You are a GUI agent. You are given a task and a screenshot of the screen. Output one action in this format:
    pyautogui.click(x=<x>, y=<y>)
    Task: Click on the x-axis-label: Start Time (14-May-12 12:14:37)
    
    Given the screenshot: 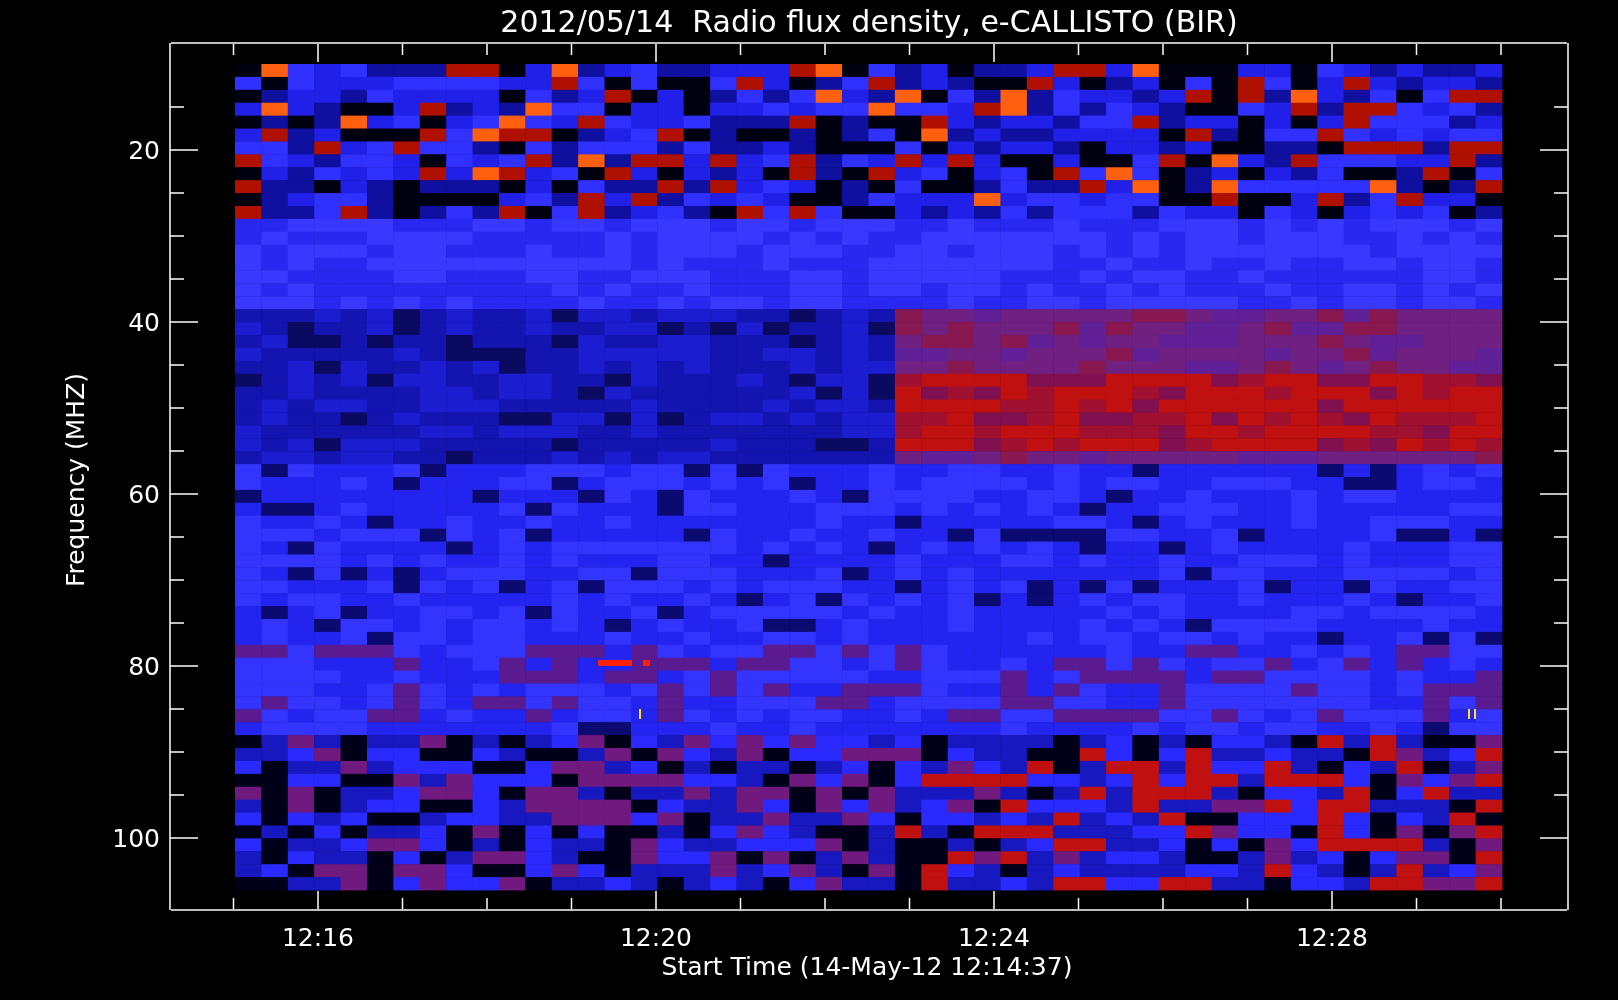 What is the action you would take?
    pyautogui.click(x=867, y=966)
    